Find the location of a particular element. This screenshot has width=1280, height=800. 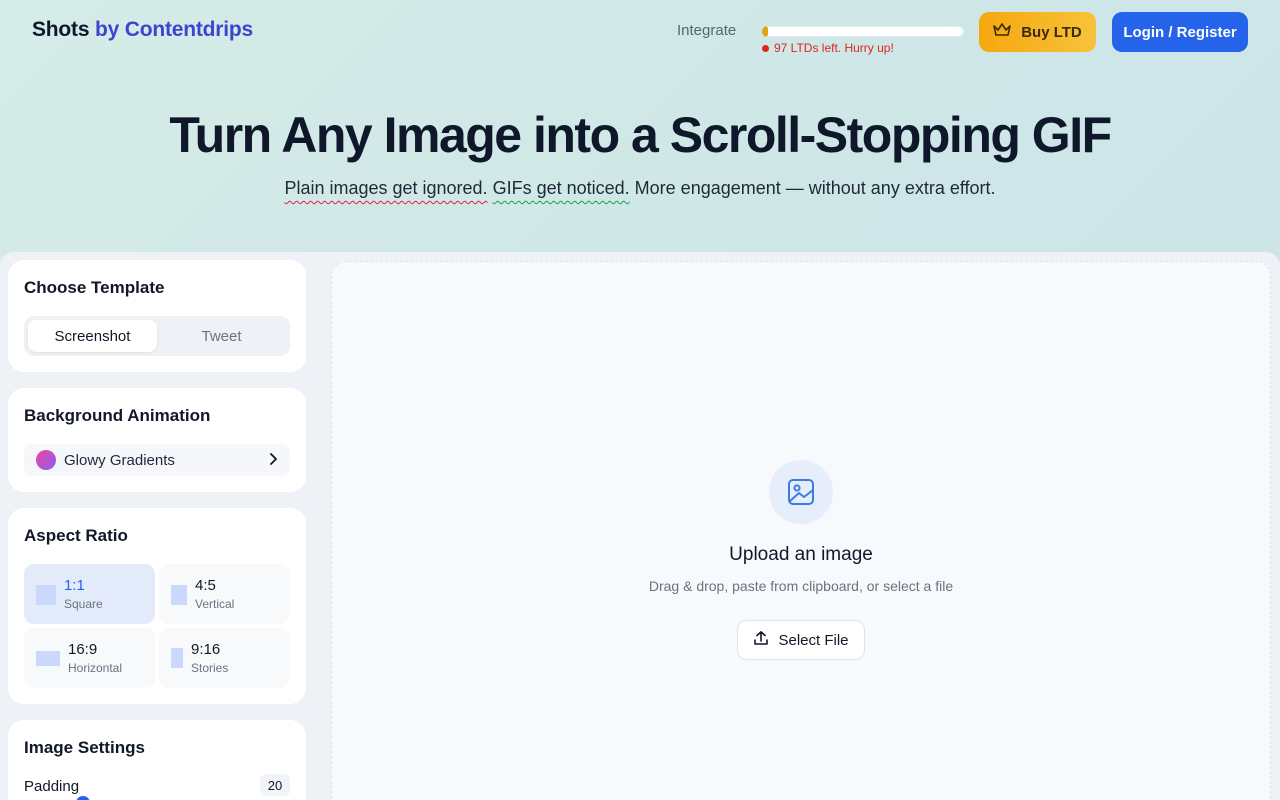

image-icon is located at coordinates (801, 492).